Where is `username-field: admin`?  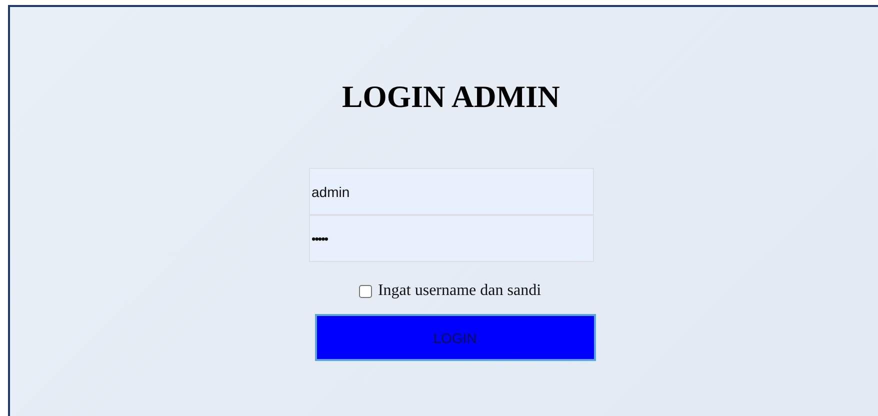
username-field: admin is located at coordinates (451, 191).